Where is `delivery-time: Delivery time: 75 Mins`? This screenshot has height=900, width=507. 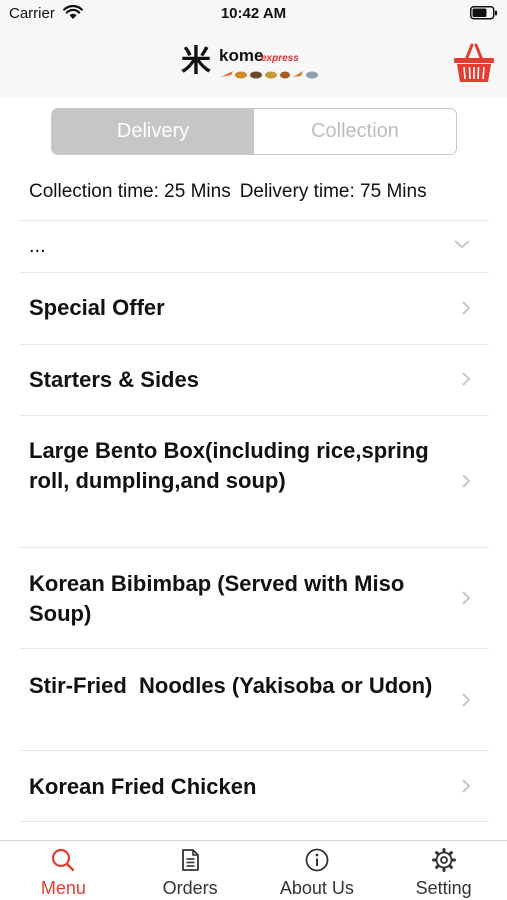
delivery-time: Delivery time: 75 Mins is located at coordinates (333, 191).